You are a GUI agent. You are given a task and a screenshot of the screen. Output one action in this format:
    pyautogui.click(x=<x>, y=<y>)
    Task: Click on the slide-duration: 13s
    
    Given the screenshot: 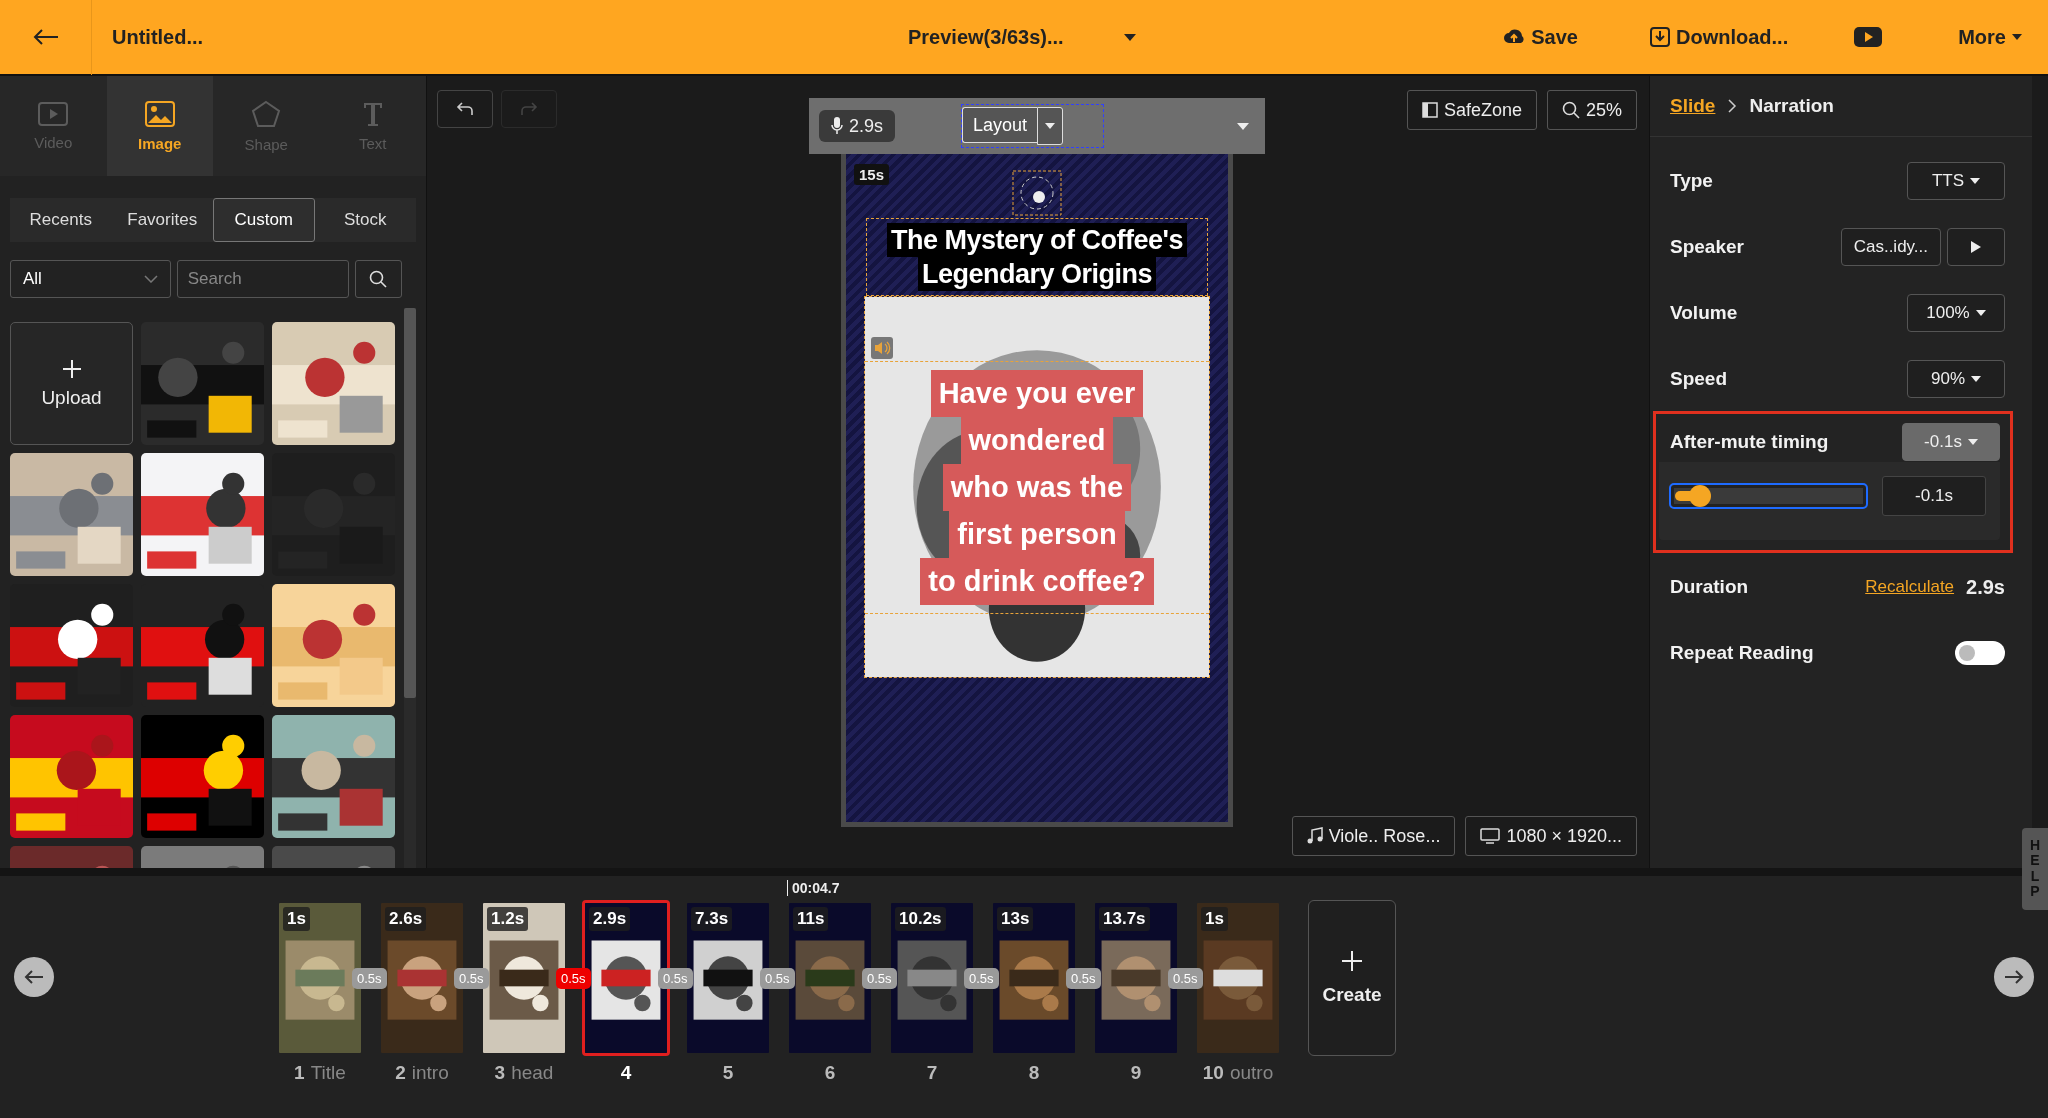 What is the action you would take?
    pyautogui.click(x=1015, y=919)
    